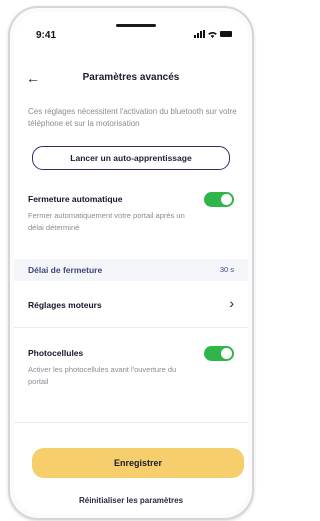  I want to click on nav-bar: ← Paramètres avancés, so click(131, 80).